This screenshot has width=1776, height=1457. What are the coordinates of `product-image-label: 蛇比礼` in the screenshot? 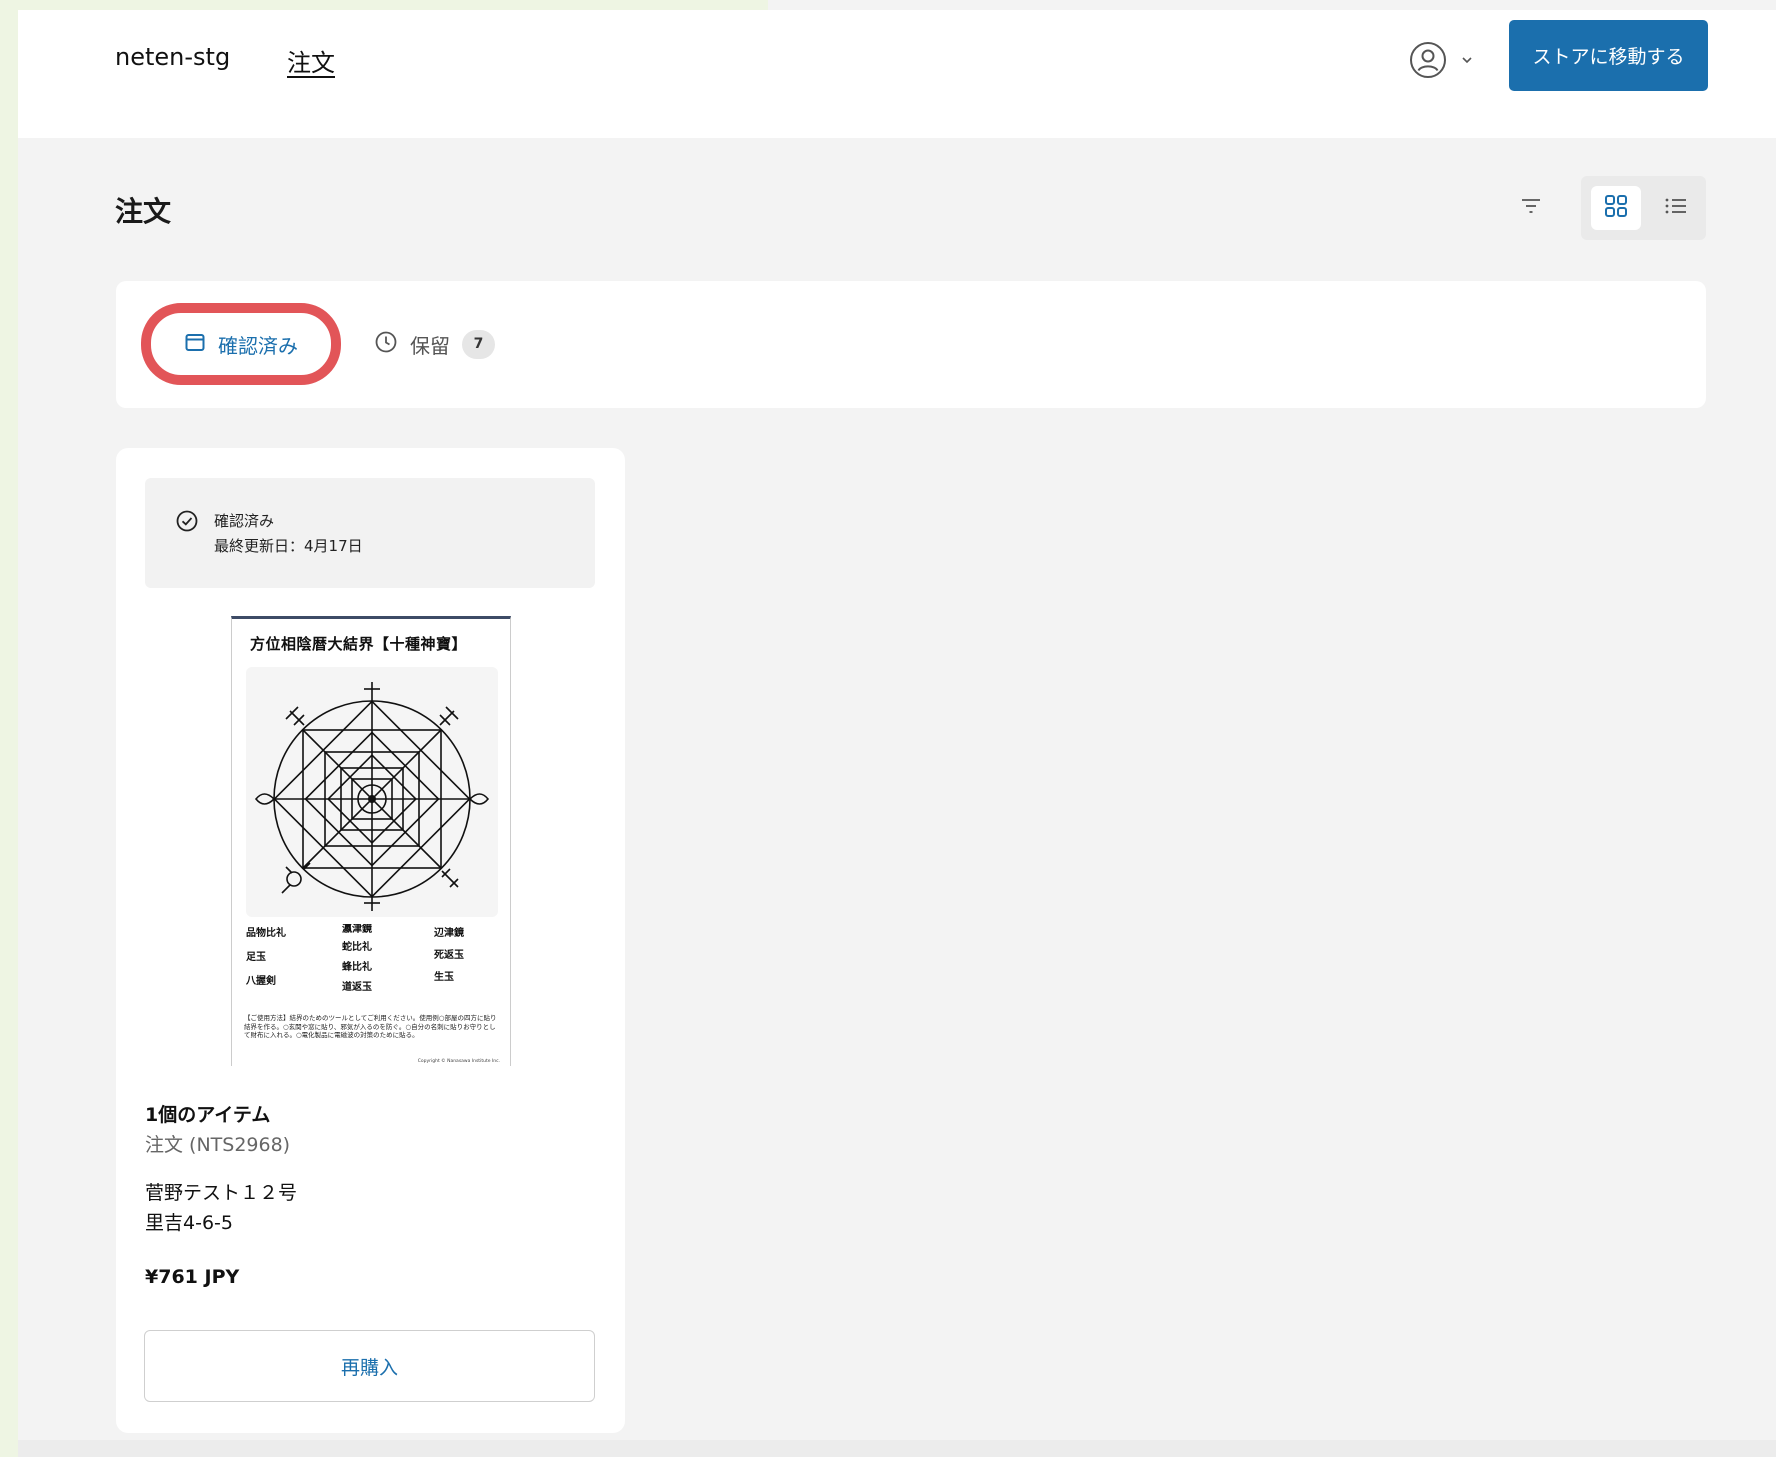 It's located at (357, 946).